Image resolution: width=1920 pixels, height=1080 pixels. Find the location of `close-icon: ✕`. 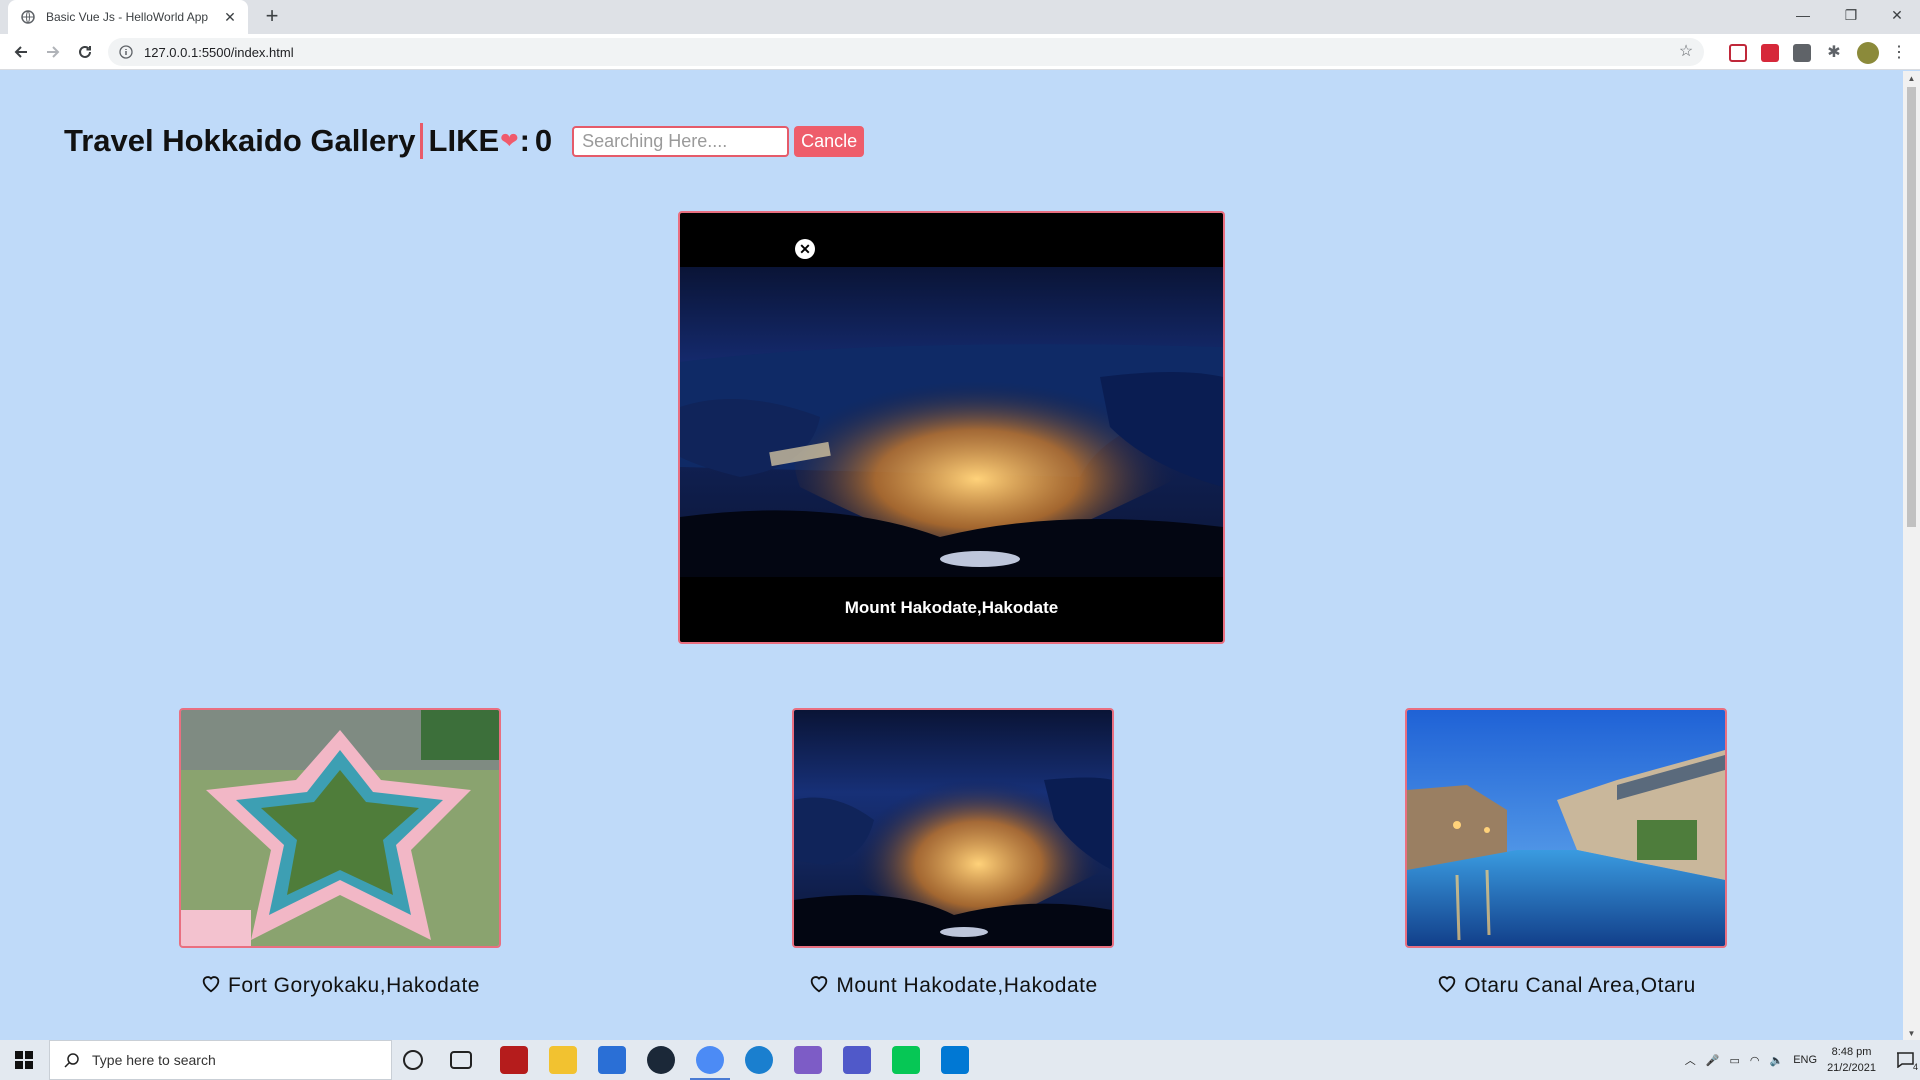

close-icon: ✕ is located at coordinates (805, 249).